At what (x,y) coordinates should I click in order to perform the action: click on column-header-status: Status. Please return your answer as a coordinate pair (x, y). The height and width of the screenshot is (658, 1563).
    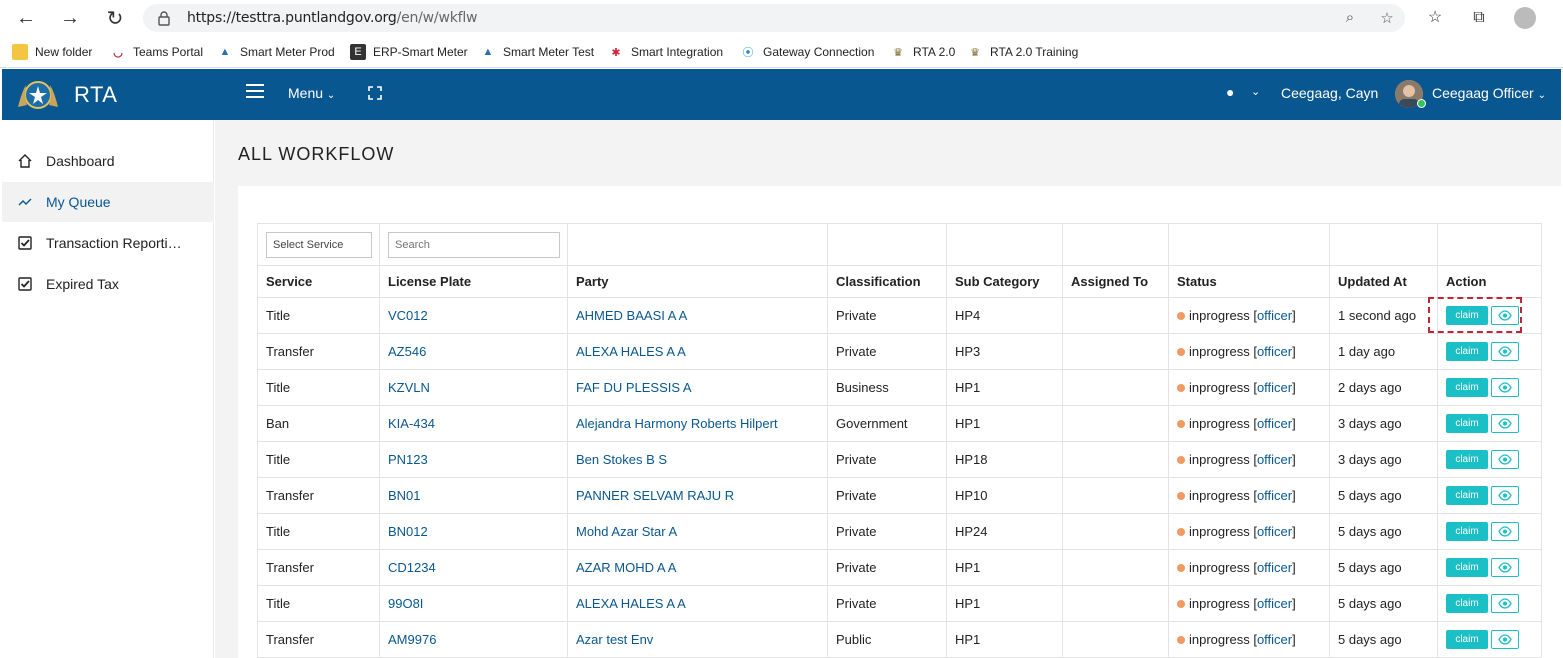
    Looking at the image, I should click on (1249, 281).